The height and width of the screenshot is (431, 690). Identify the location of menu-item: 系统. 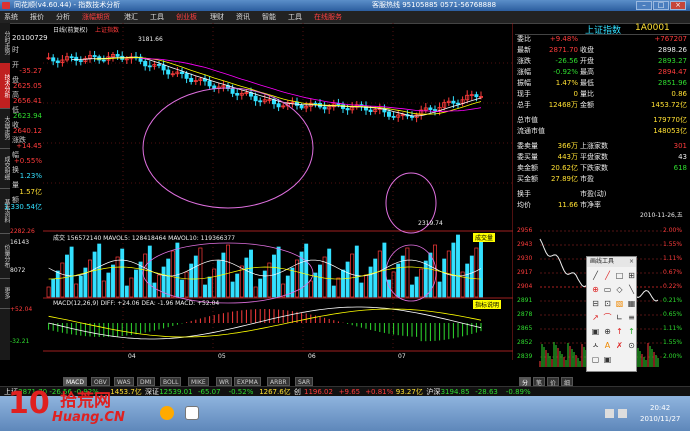
(11, 17).